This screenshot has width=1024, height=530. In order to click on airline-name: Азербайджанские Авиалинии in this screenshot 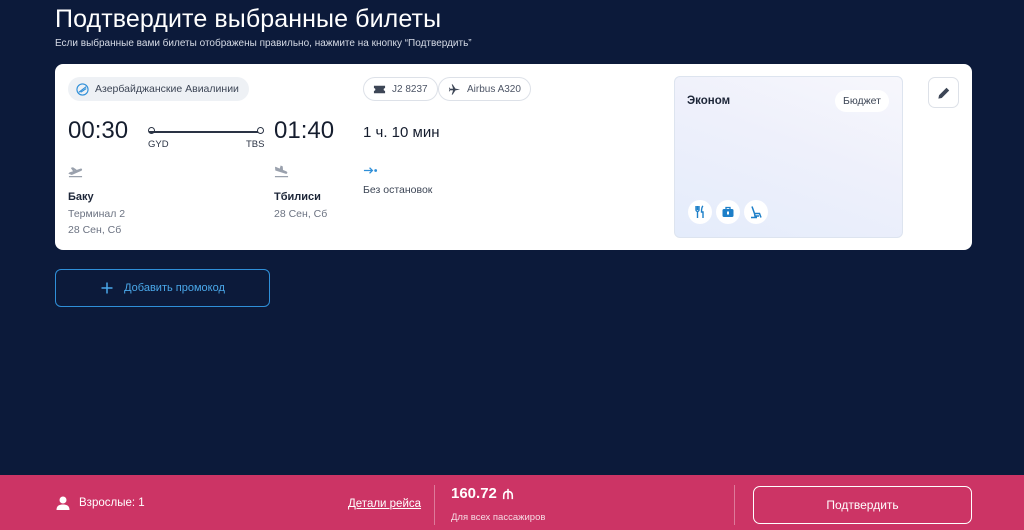, I will do `click(167, 89)`.